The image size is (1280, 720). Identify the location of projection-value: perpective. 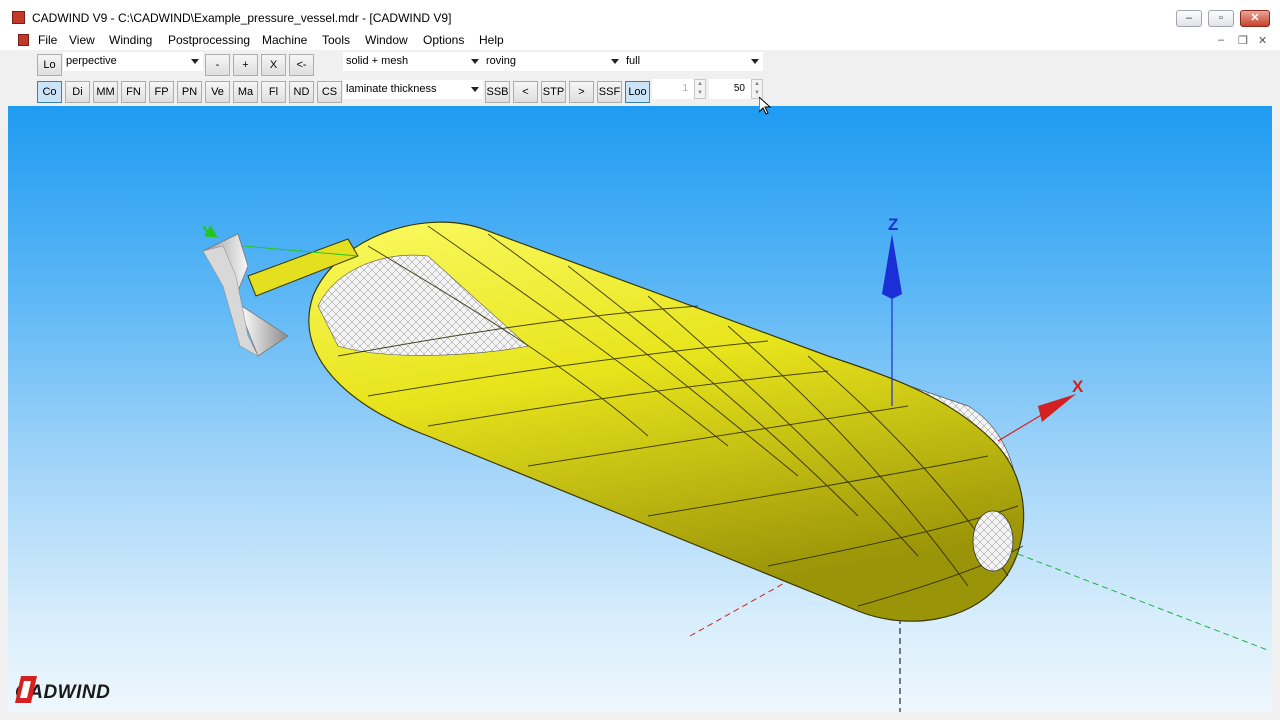
(91, 61).